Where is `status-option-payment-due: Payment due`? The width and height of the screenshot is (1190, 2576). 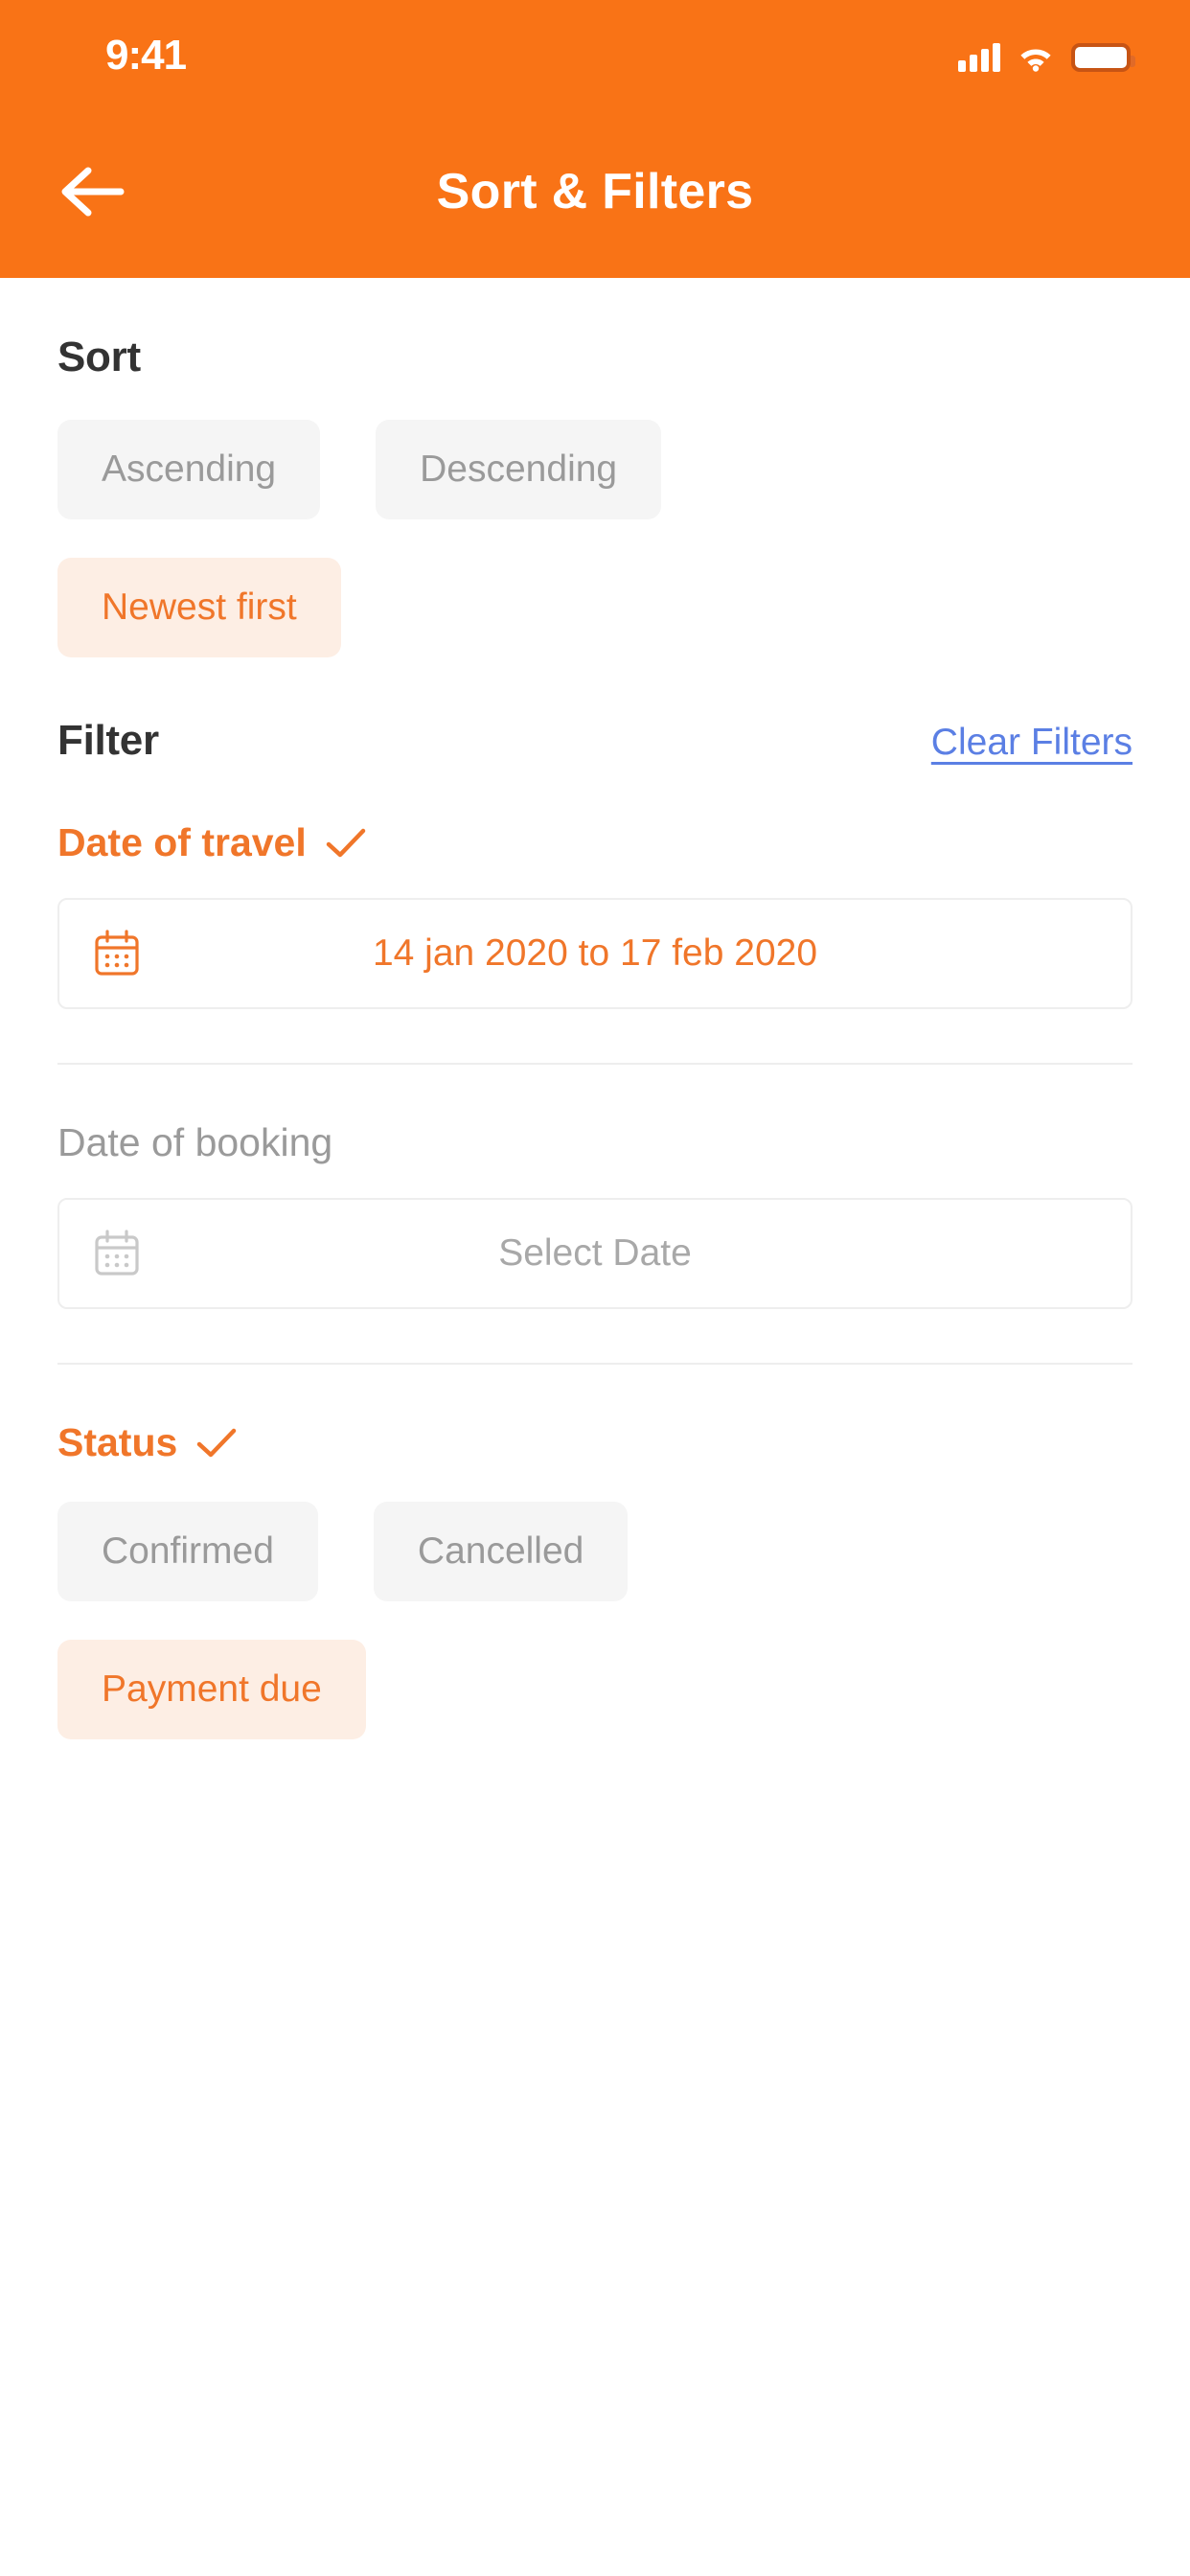 status-option-payment-due: Payment due is located at coordinates (212, 1690).